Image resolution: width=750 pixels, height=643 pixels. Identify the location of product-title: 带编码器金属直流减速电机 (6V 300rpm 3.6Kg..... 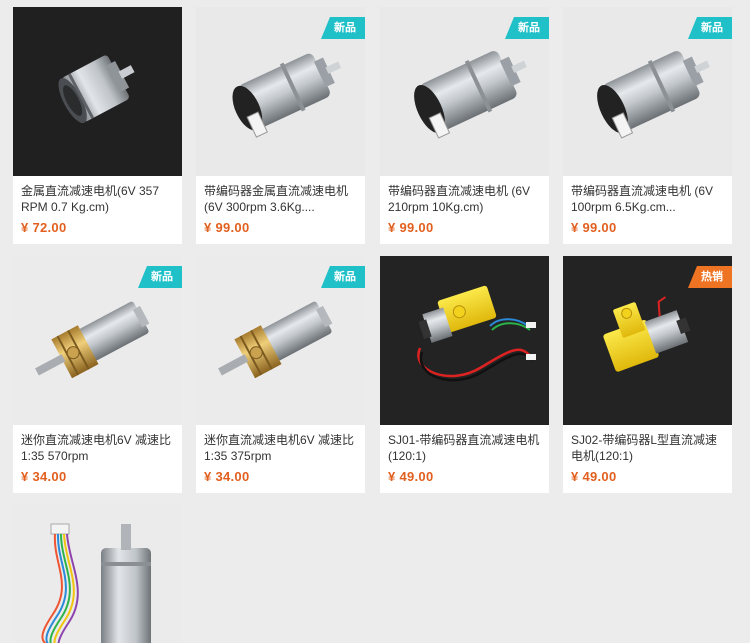
(282, 199).